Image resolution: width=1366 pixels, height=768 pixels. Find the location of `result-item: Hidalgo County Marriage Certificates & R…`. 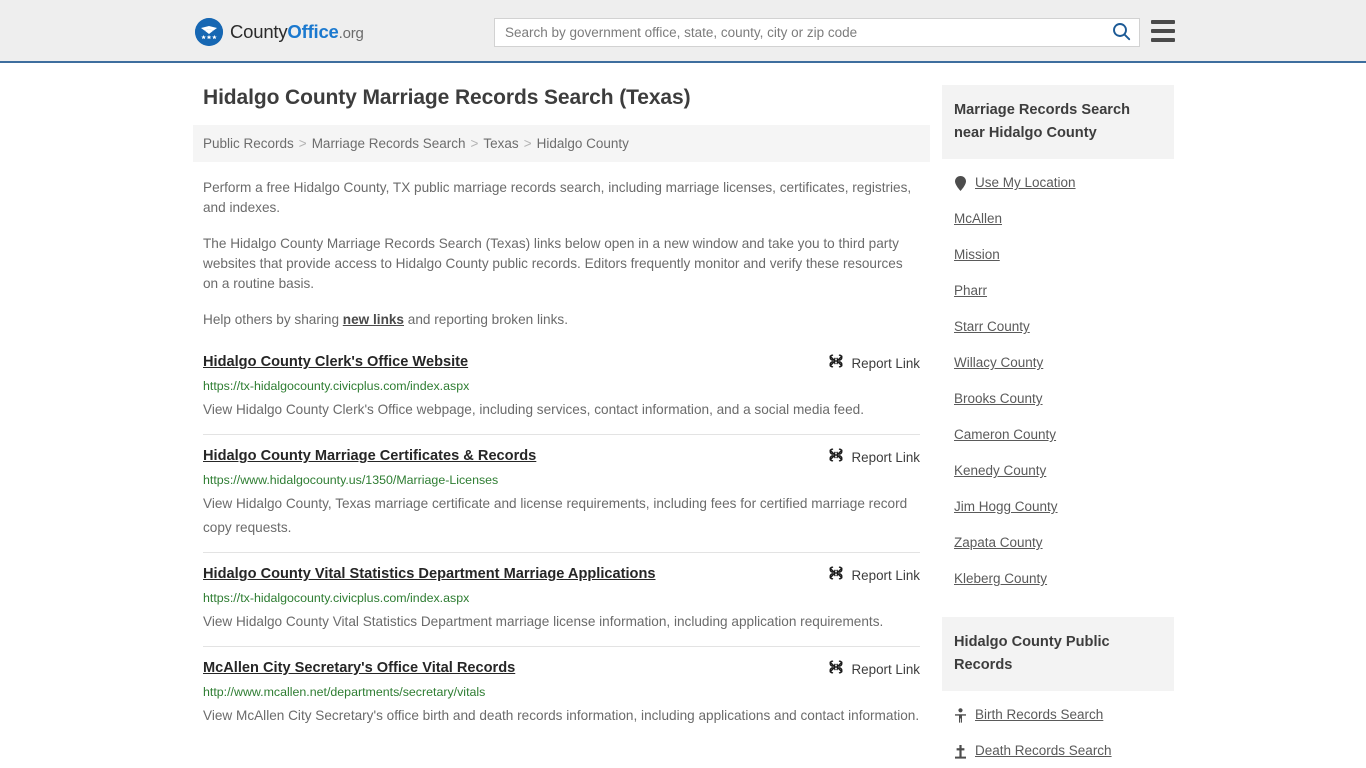

result-item: Hidalgo County Marriage Certificates & R… is located at coordinates (561, 493).